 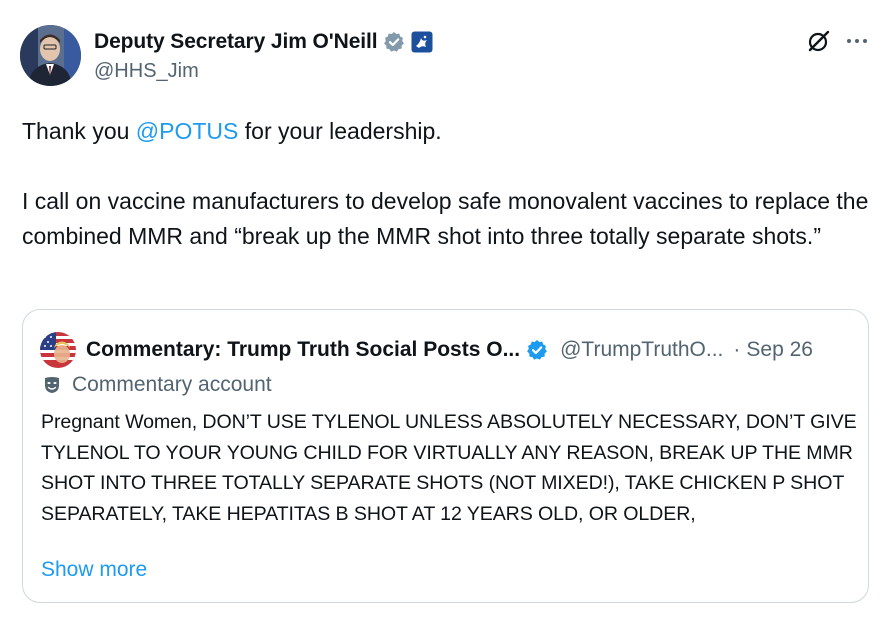 What do you see at coordinates (58, 350) in the screenshot?
I see `quoted-author-avatar` at bounding box center [58, 350].